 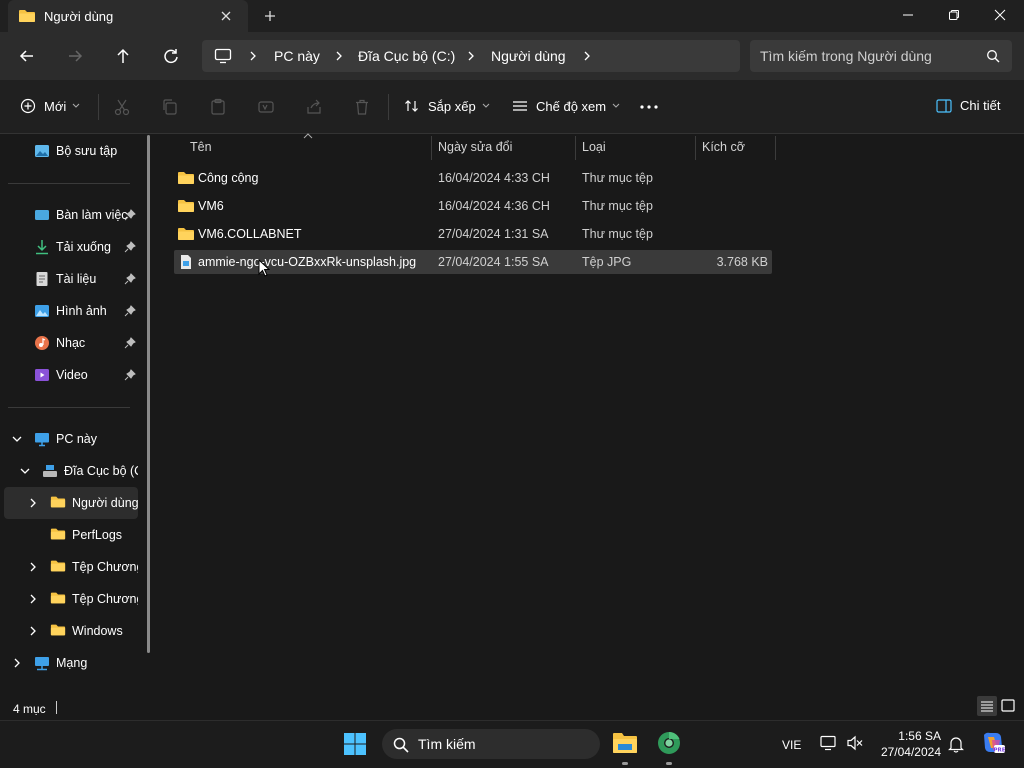 I want to click on close-window-button, so click(x=1000, y=15).